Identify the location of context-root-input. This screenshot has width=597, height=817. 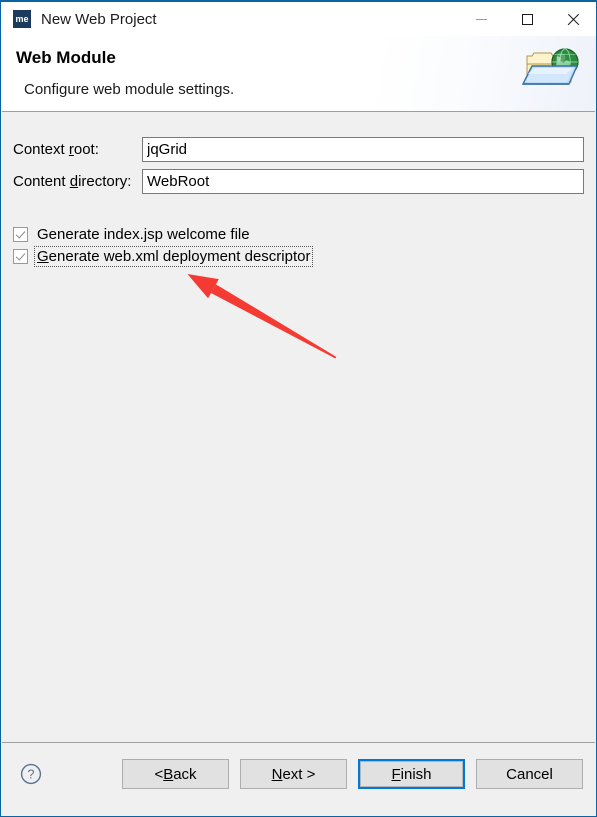
(363, 149).